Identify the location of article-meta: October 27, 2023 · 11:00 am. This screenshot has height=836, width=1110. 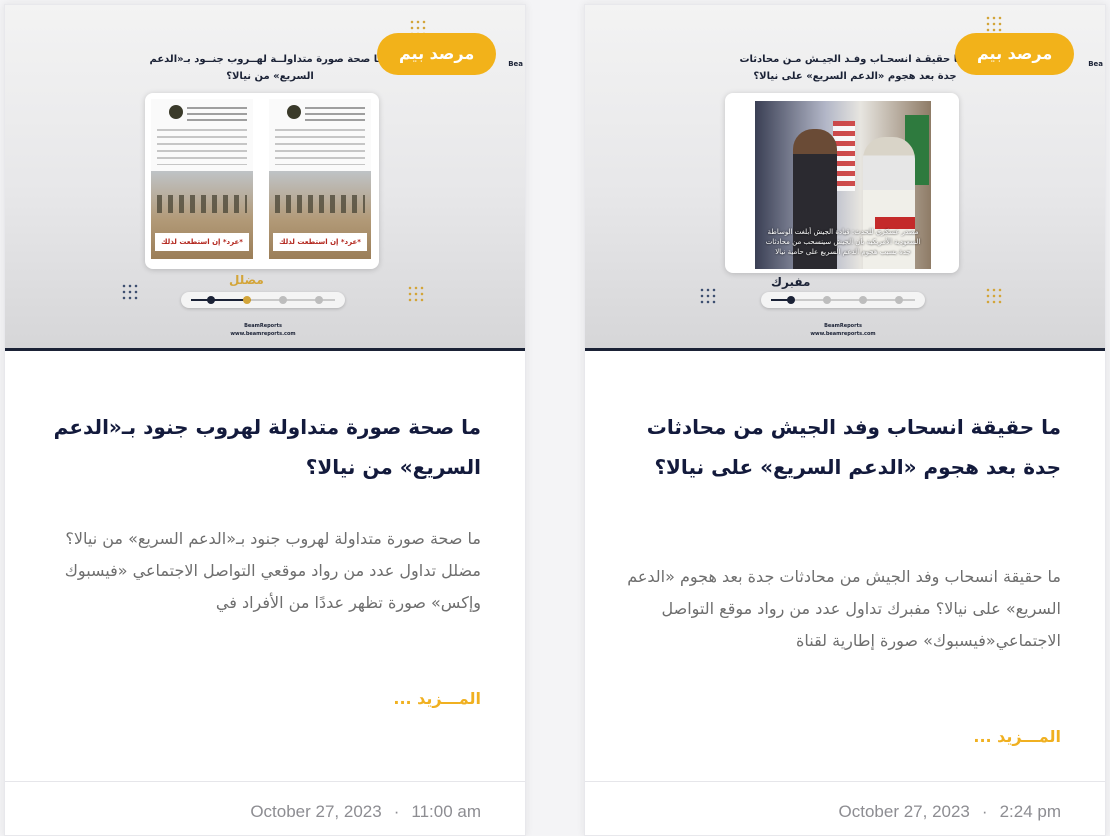
(365, 812).